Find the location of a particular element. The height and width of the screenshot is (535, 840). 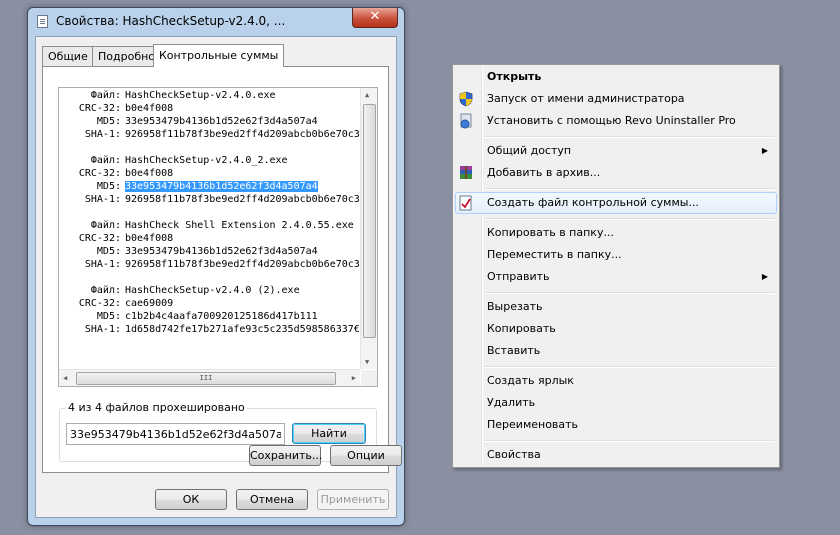

scrollbar-corner is located at coordinates (369, 378).